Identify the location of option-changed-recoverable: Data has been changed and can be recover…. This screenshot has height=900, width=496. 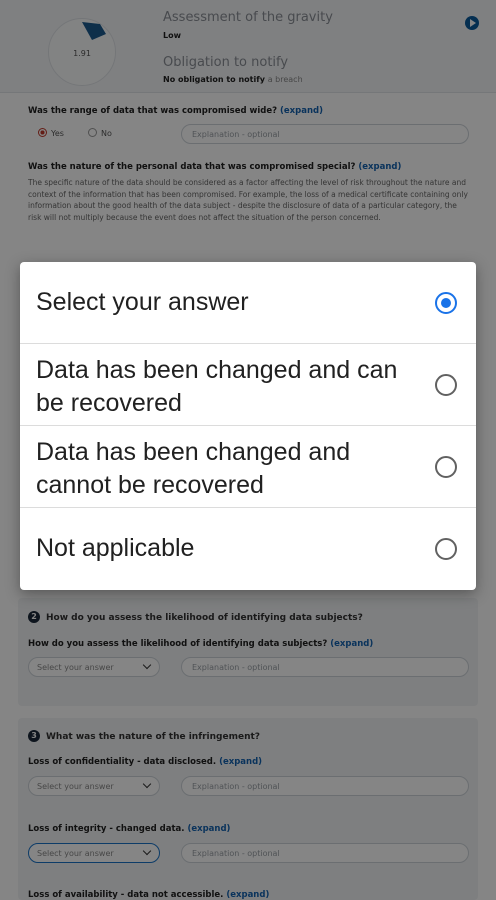
(248, 385).